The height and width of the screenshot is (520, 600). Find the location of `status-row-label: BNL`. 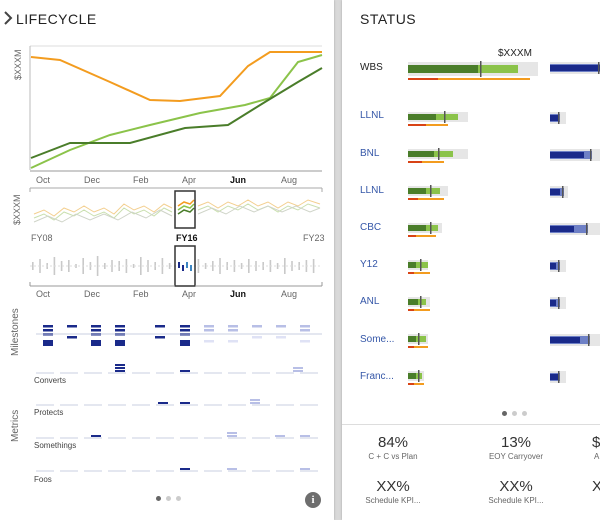

status-row-label: BNL is located at coordinates (369, 153).